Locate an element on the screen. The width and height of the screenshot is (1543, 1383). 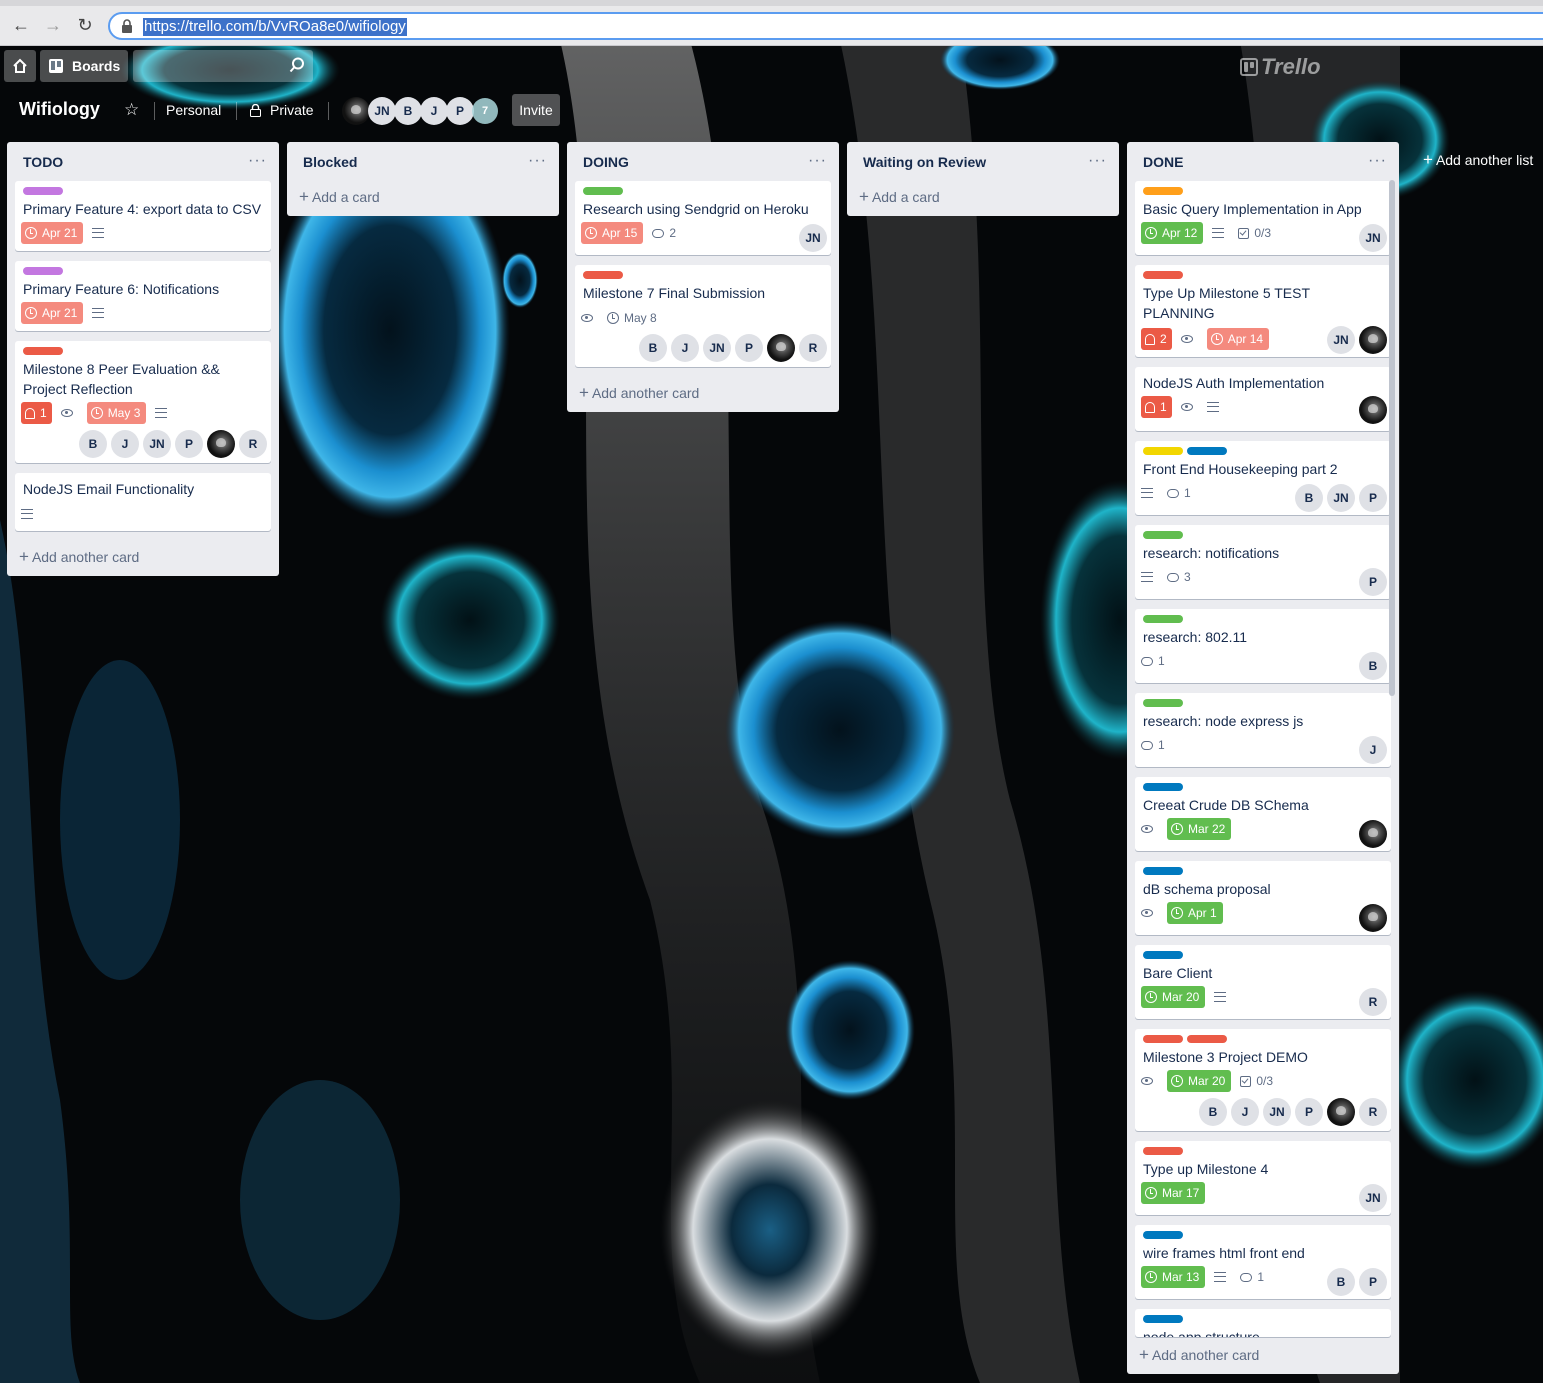
card: Primary Feature 6: Notifications Apr 21 is located at coordinates (143, 296).